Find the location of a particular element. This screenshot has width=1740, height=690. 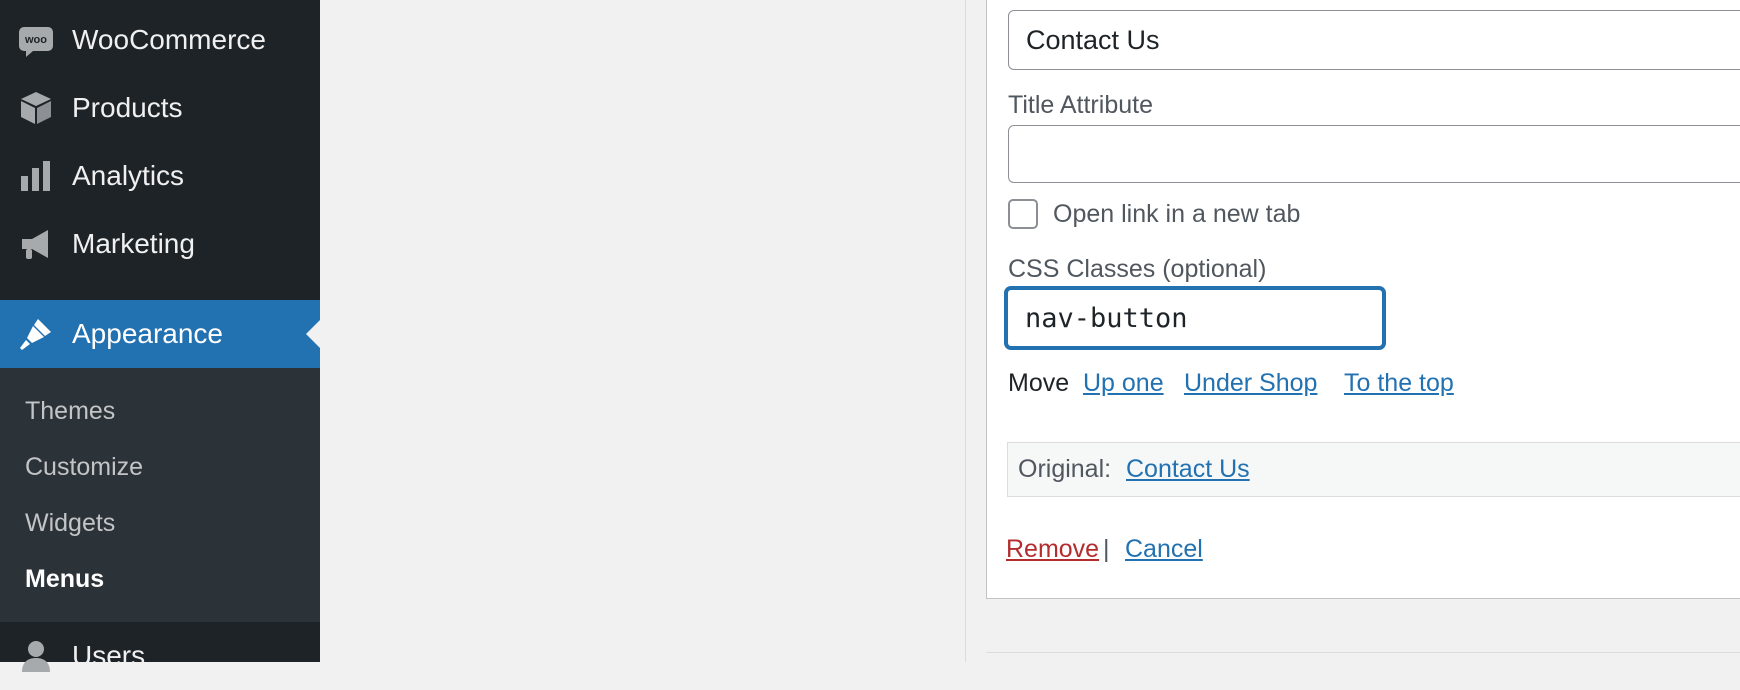

user-icon is located at coordinates (36, 656).